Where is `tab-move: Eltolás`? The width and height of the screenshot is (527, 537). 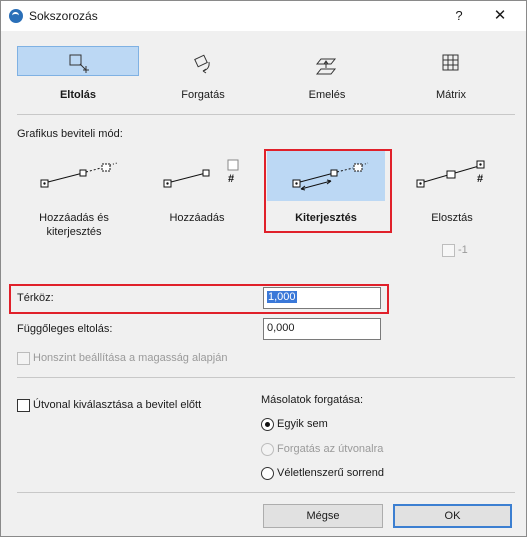 tab-move: Eltolás is located at coordinates (78, 78).